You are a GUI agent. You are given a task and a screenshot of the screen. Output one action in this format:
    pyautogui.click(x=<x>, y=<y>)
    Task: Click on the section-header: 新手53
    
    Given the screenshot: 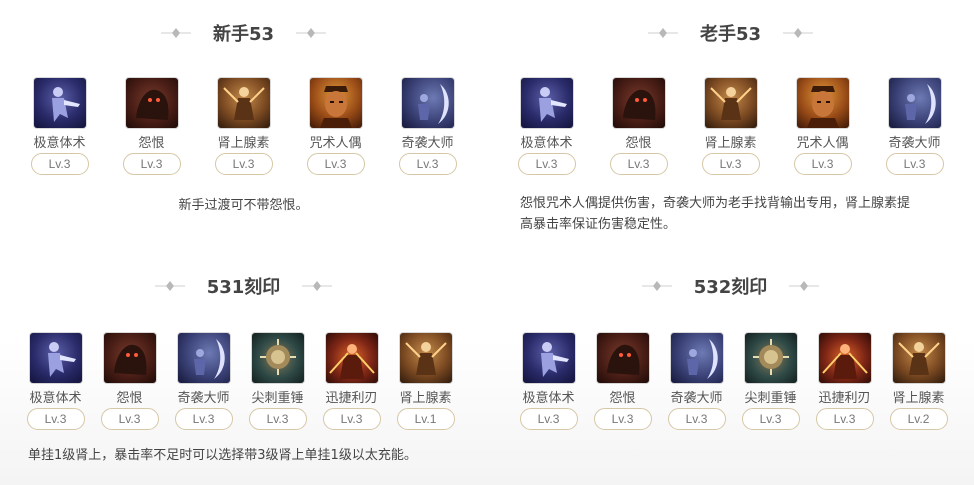 What is the action you would take?
    pyautogui.click(x=243, y=33)
    